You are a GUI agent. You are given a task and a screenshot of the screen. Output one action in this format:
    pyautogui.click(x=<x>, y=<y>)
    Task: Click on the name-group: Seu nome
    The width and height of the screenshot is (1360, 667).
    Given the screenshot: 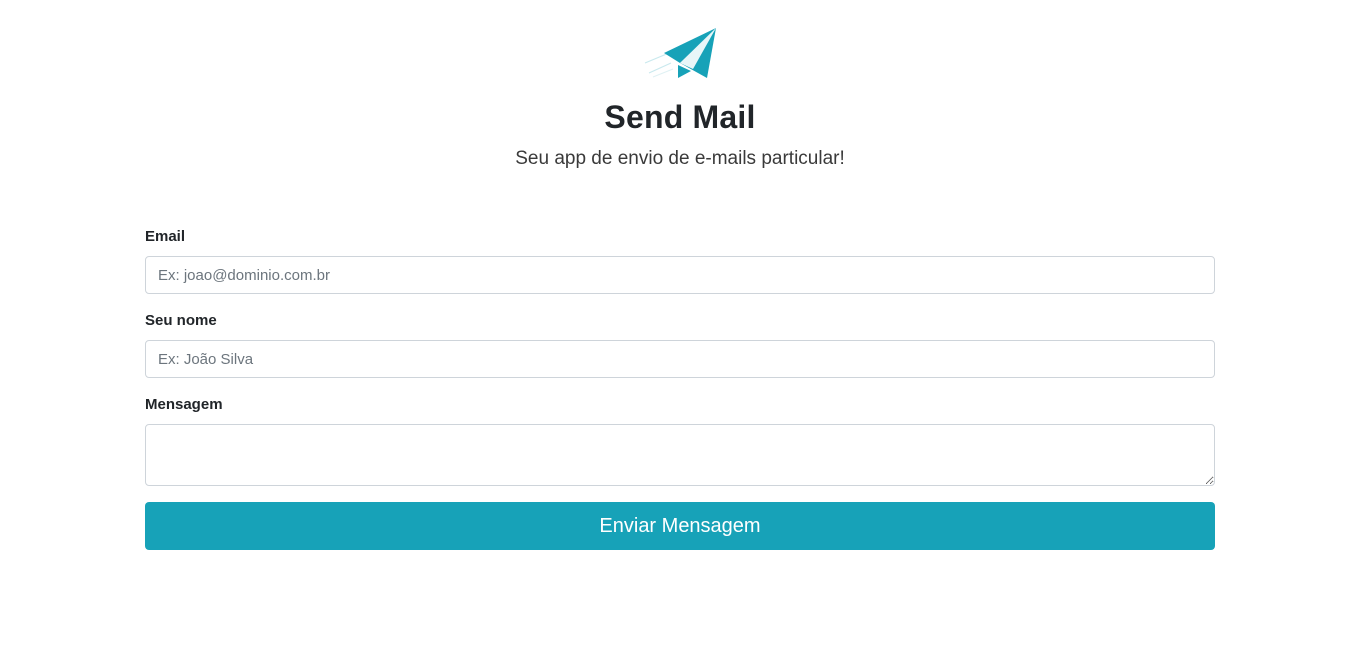 What is the action you would take?
    pyautogui.click(x=680, y=344)
    